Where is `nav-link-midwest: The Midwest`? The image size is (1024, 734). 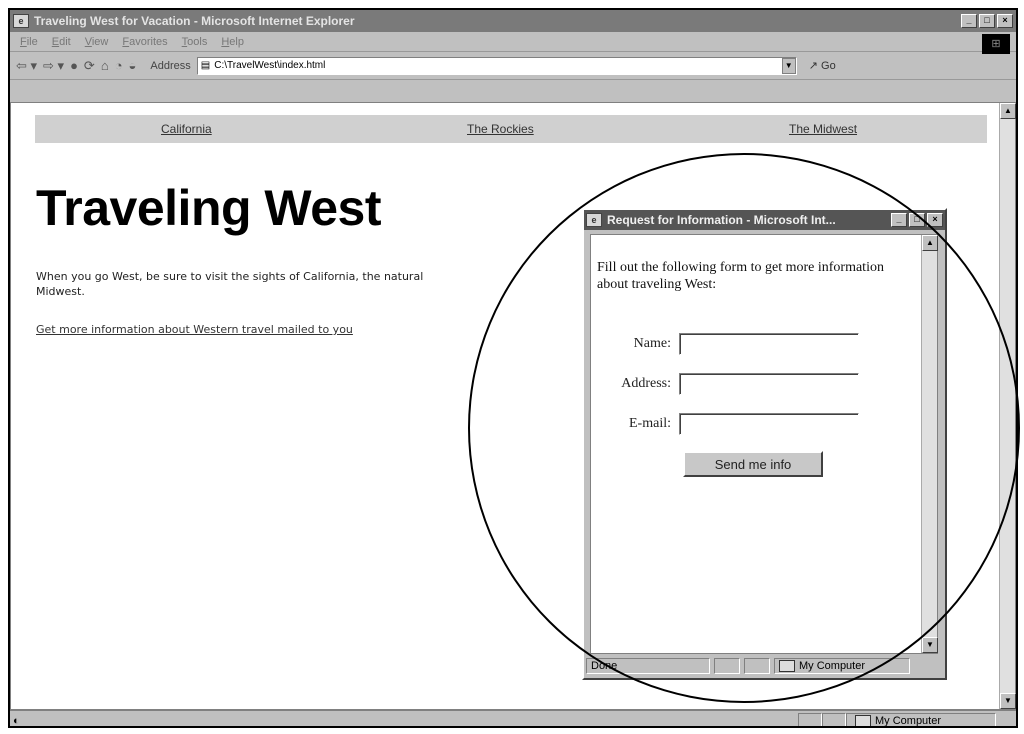 nav-link-midwest: The Midwest is located at coordinates (823, 129).